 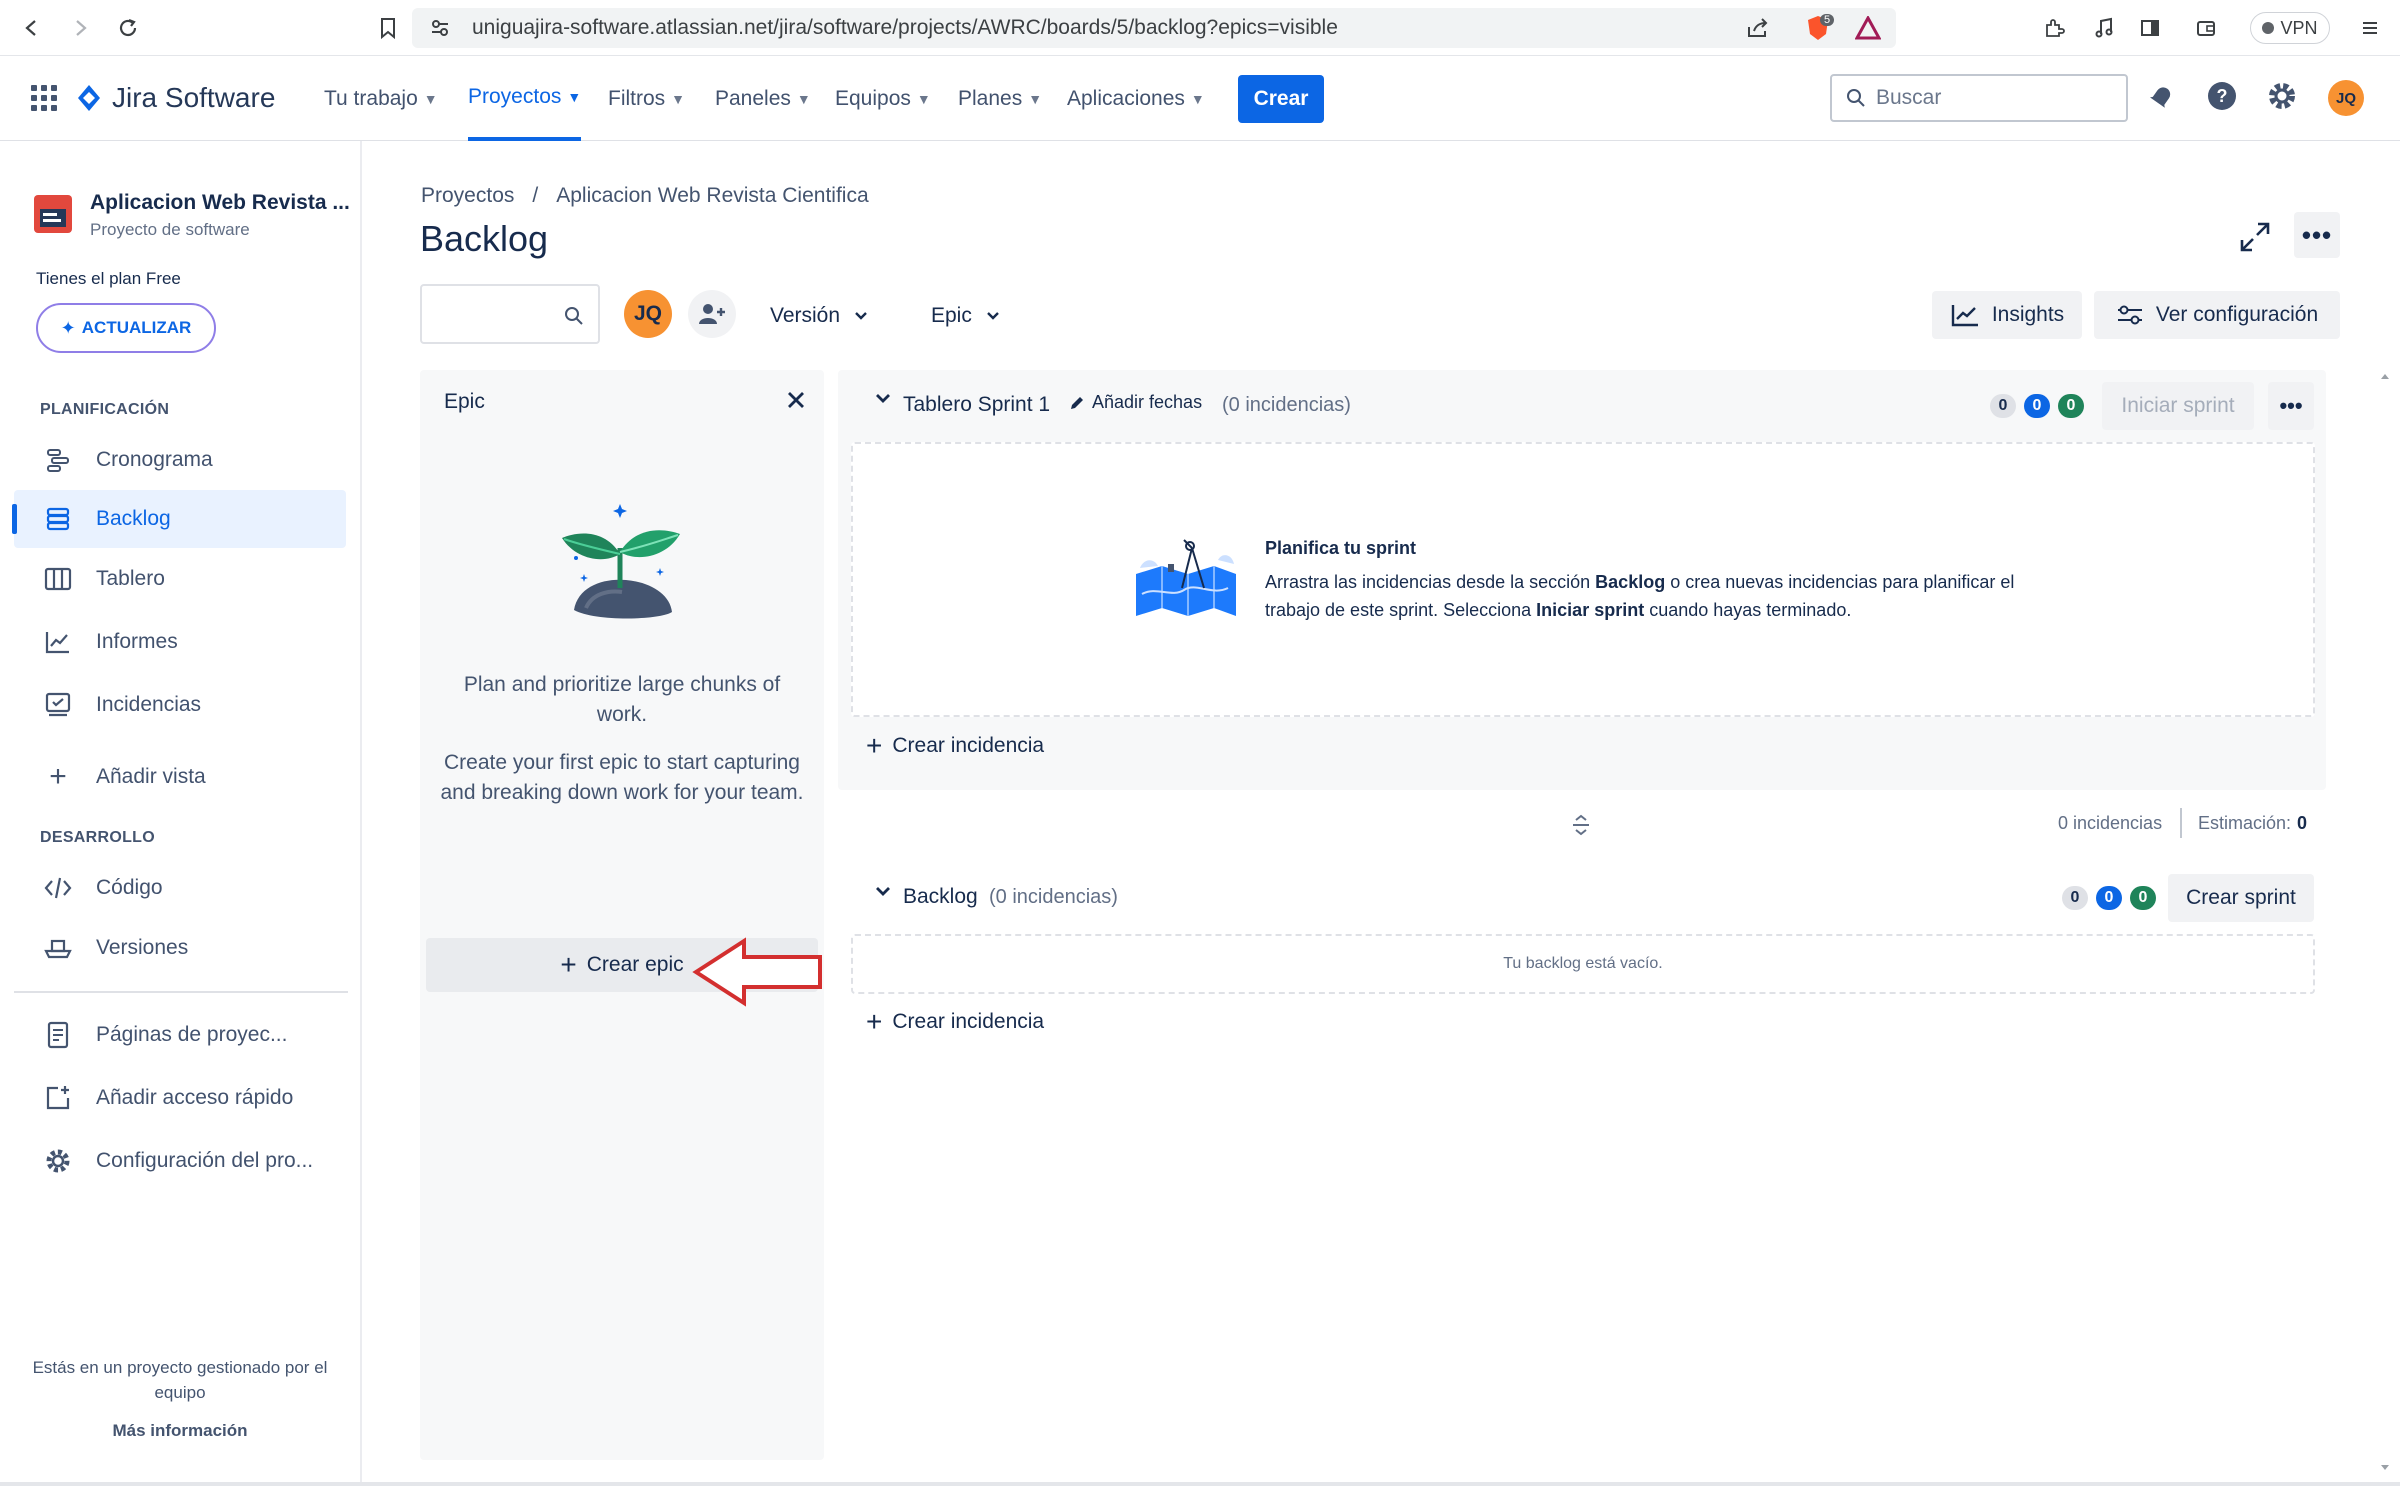 What do you see at coordinates (2178, 406) in the screenshot?
I see `start-sprint-button: Iniciar sprint` at bounding box center [2178, 406].